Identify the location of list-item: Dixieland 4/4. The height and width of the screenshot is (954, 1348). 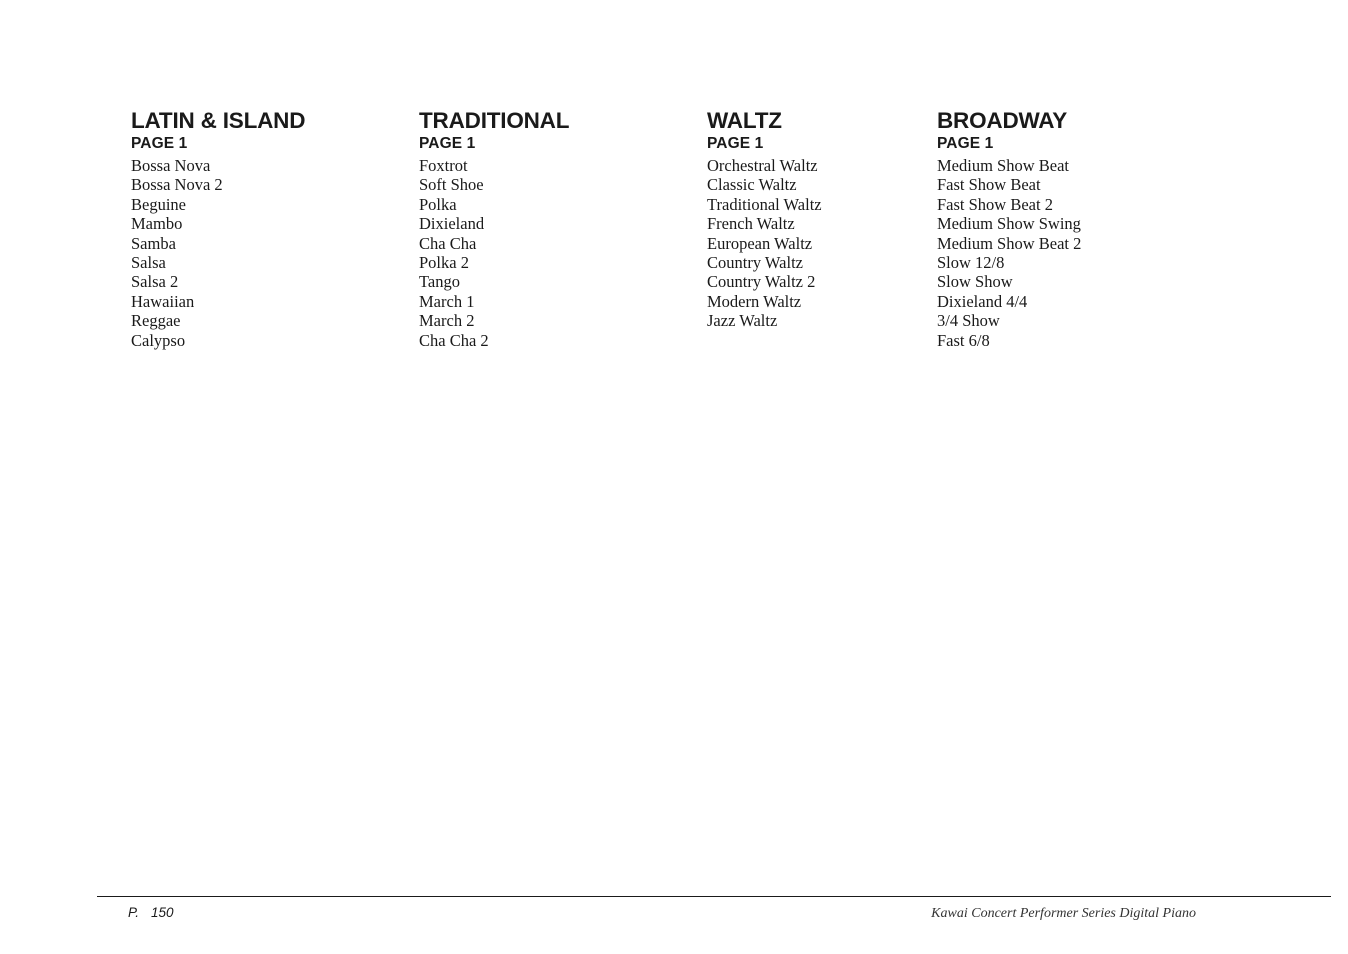
(982, 301).